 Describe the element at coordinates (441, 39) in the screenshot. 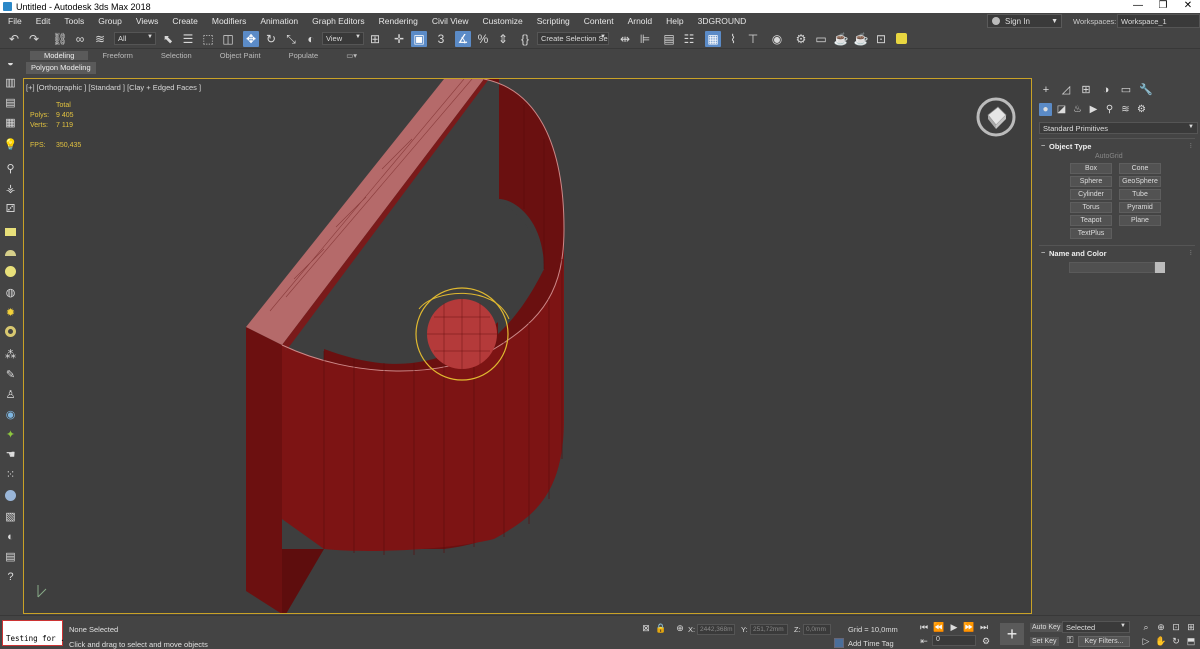

I see `snaps-toggle-icon: 3` at that location.